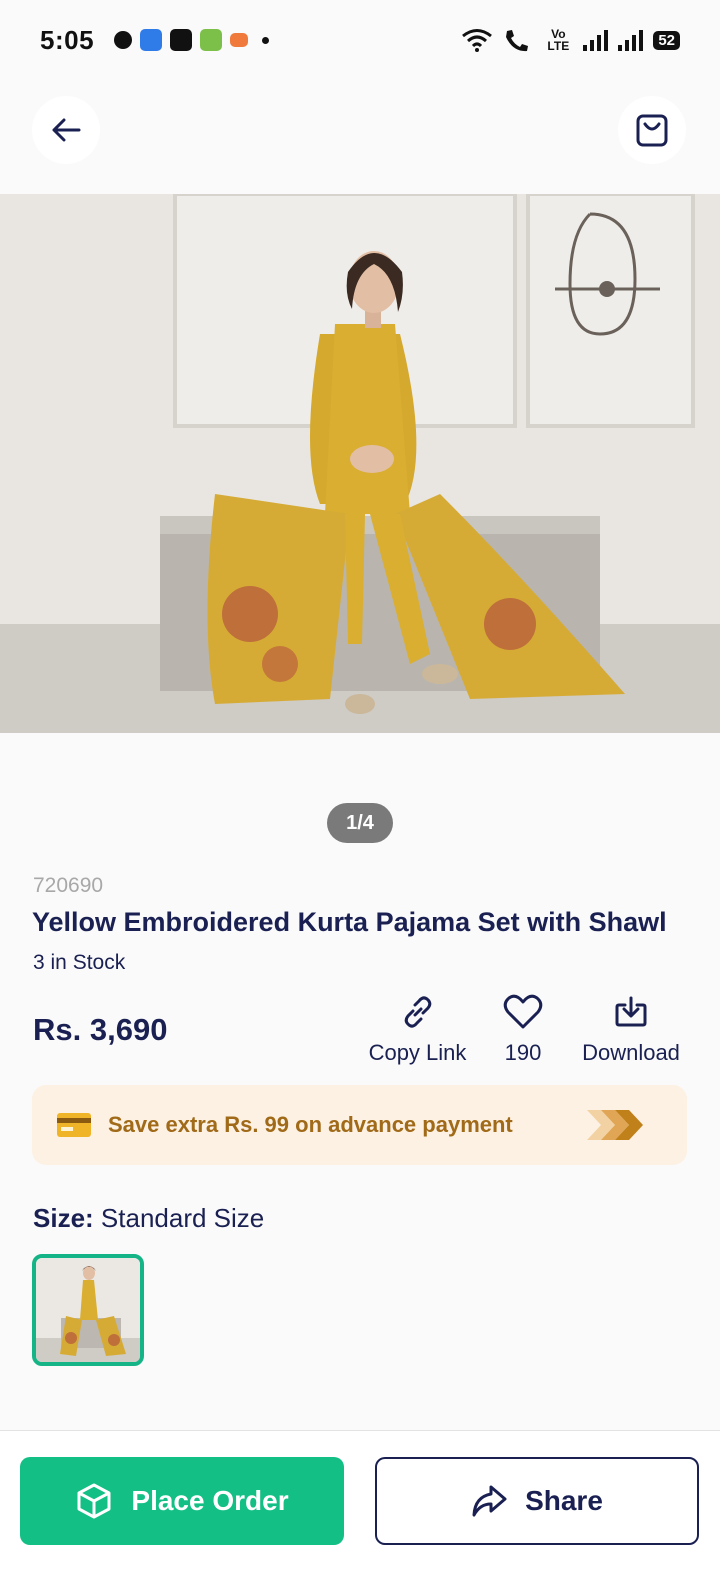 The width and height of the screenshot is (720, 1570). Describe the element at coordinates (631, 1011) in the screenshot. I see `download-icon` at that location.